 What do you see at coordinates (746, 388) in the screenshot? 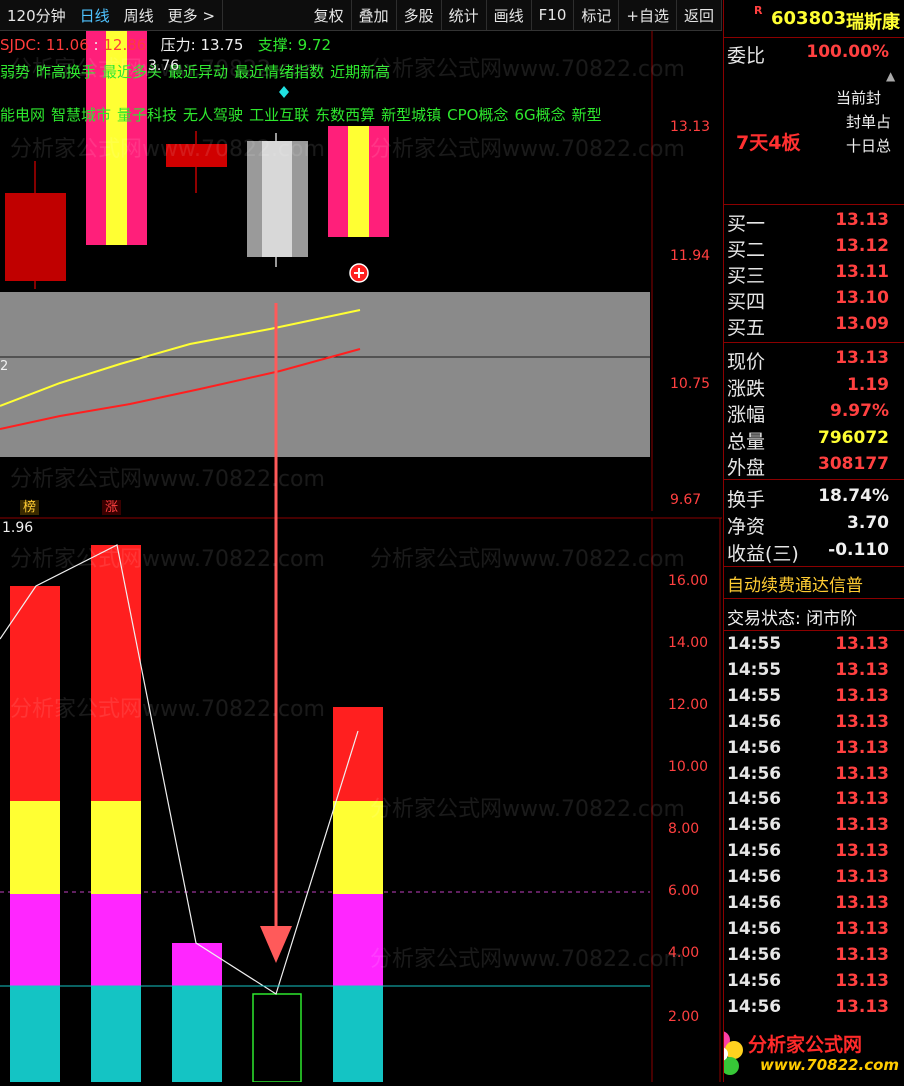
I see `quote-label: 涨跌` at bounding box center [746, 388].